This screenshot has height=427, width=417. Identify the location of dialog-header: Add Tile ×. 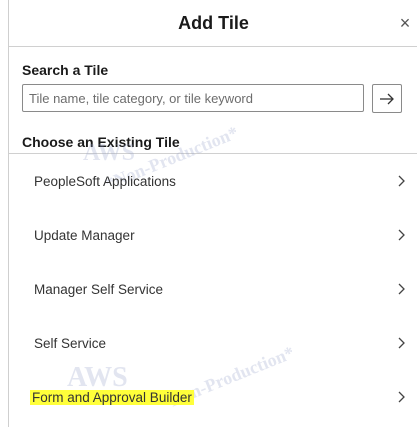
(213, 23).